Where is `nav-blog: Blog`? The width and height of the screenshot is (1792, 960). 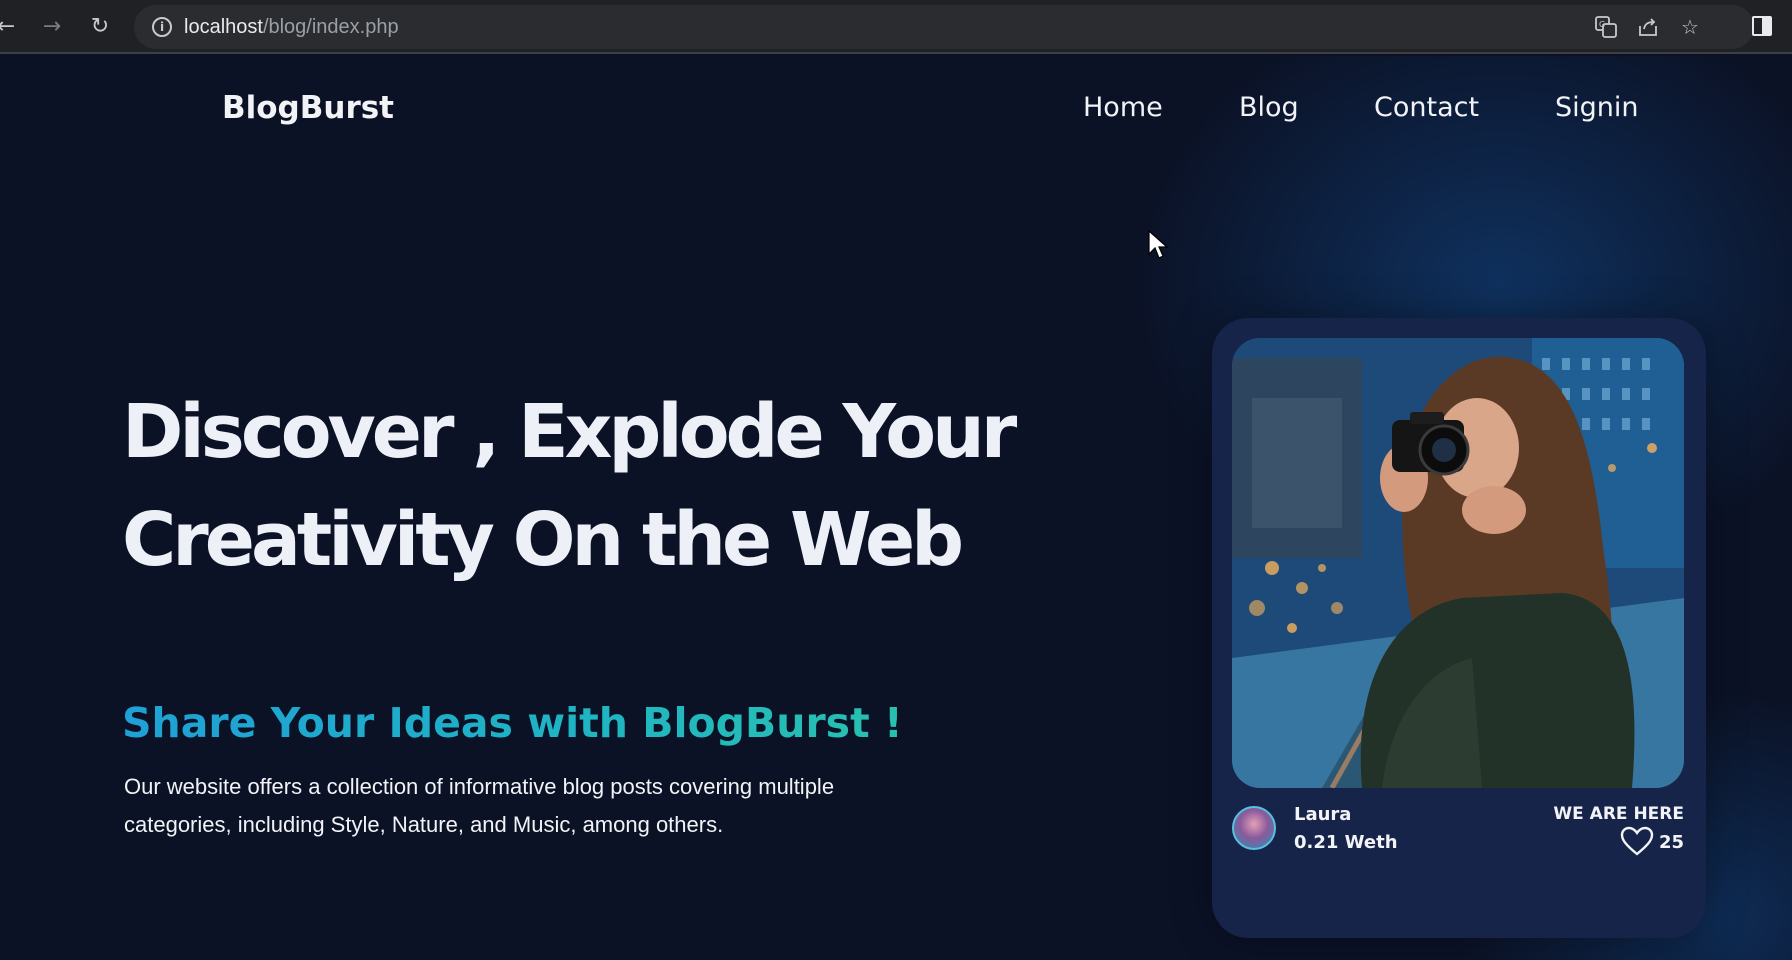 nav-blog: Blog is located at coordinates (1269, 107).